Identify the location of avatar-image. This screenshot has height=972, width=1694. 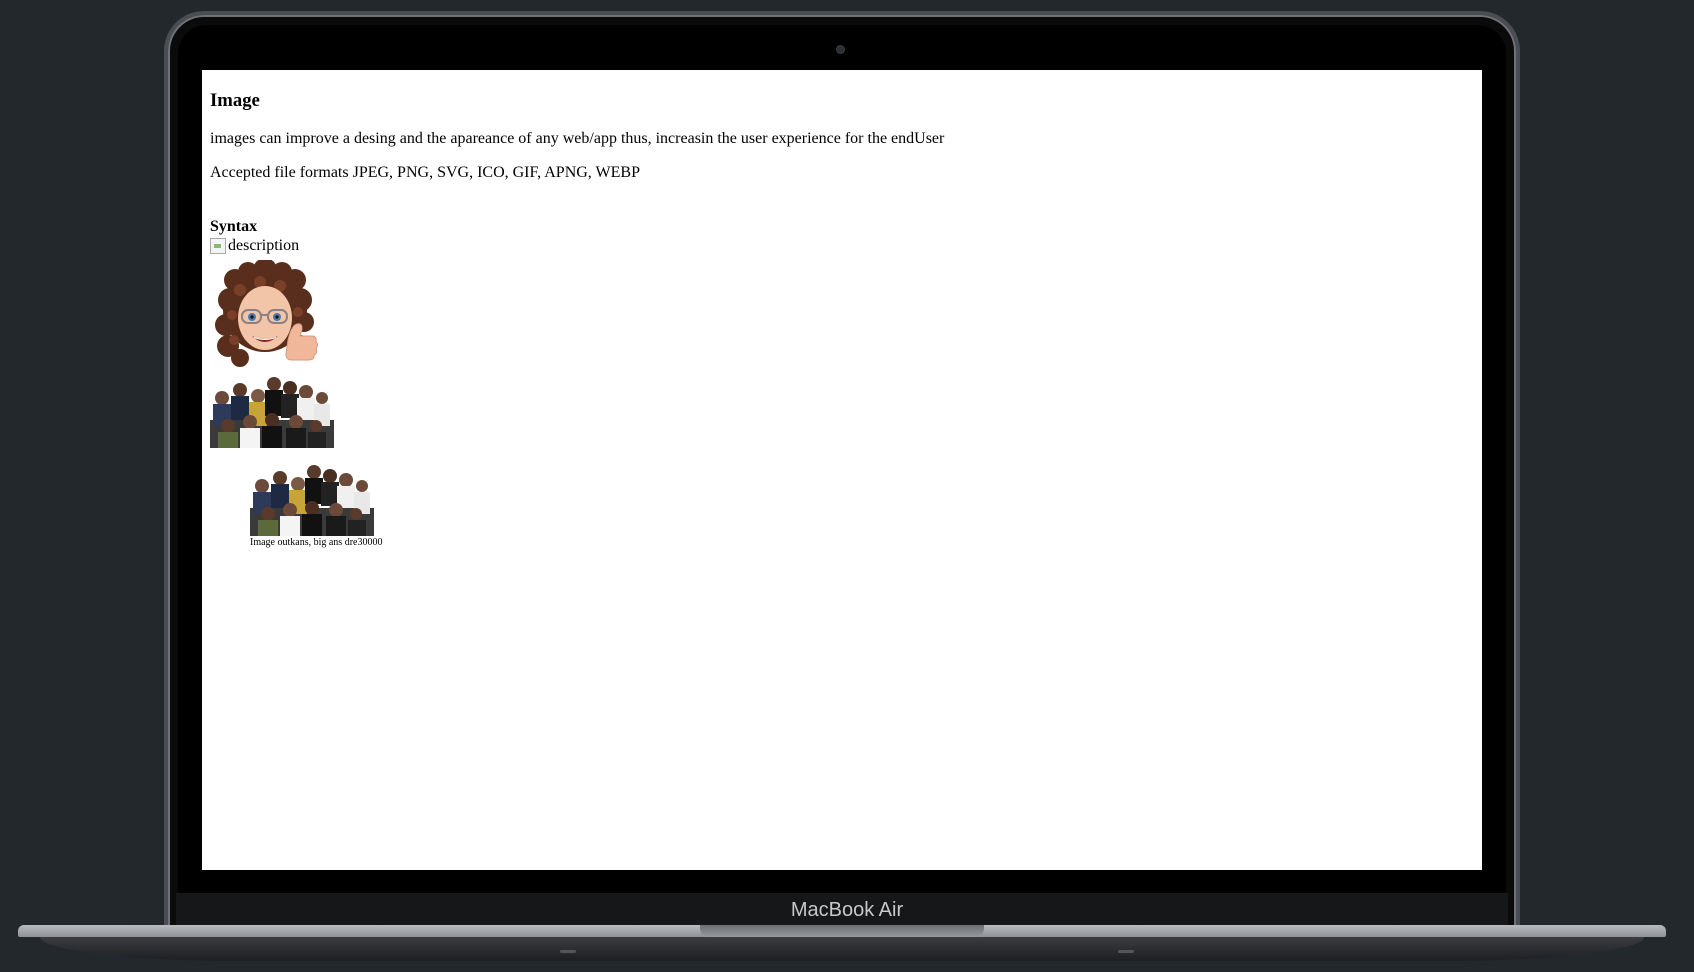
(266, 313).